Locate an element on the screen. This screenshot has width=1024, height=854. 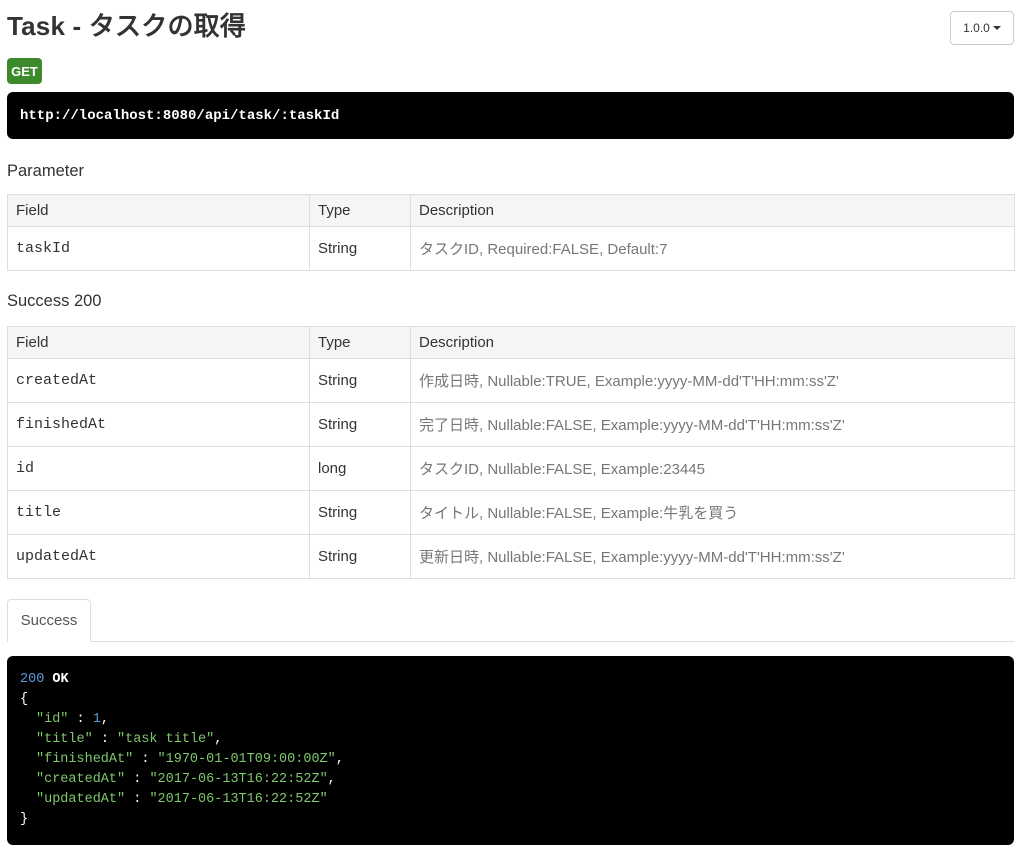
response-status-line: 200 OK is located at coordinates (510, 680).